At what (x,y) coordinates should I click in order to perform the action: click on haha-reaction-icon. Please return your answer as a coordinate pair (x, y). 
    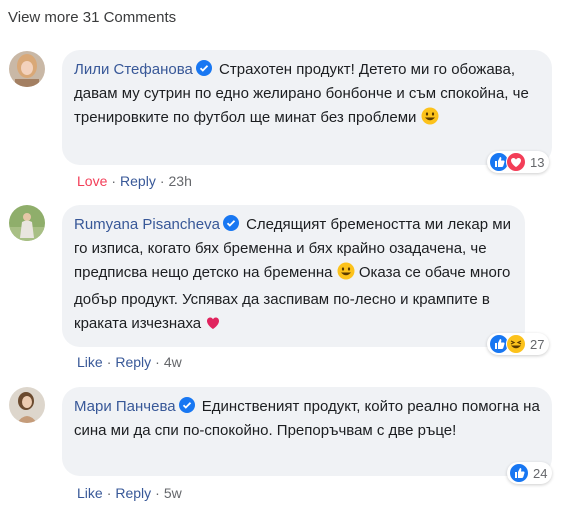
    Looking at the image, I should click on (516, 344).